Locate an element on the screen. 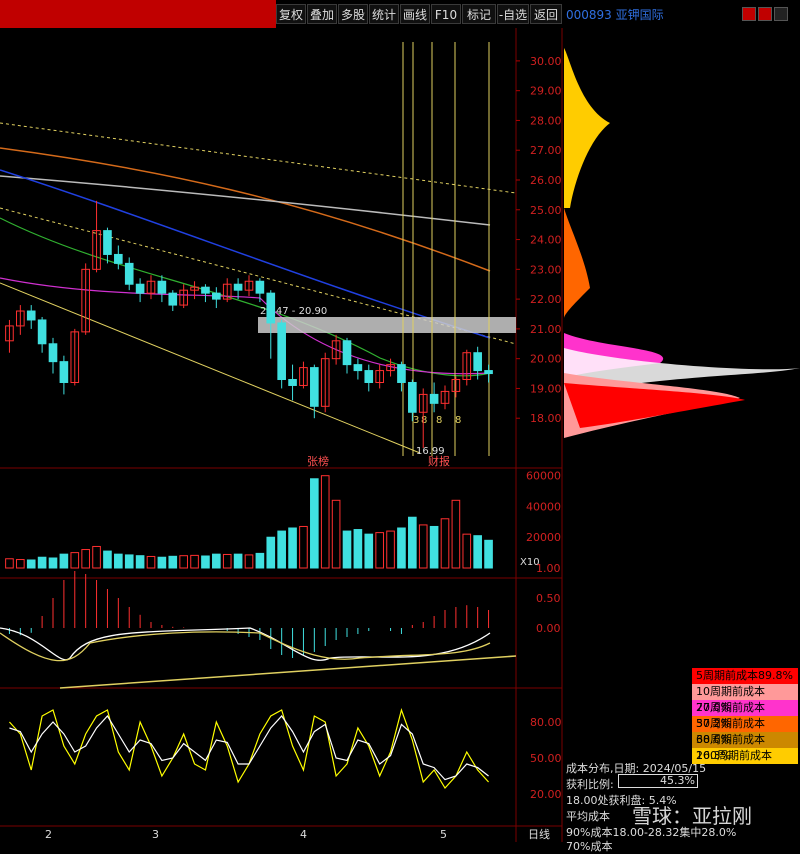  mark-label-2: 8 is located at coordinates (424, 420).